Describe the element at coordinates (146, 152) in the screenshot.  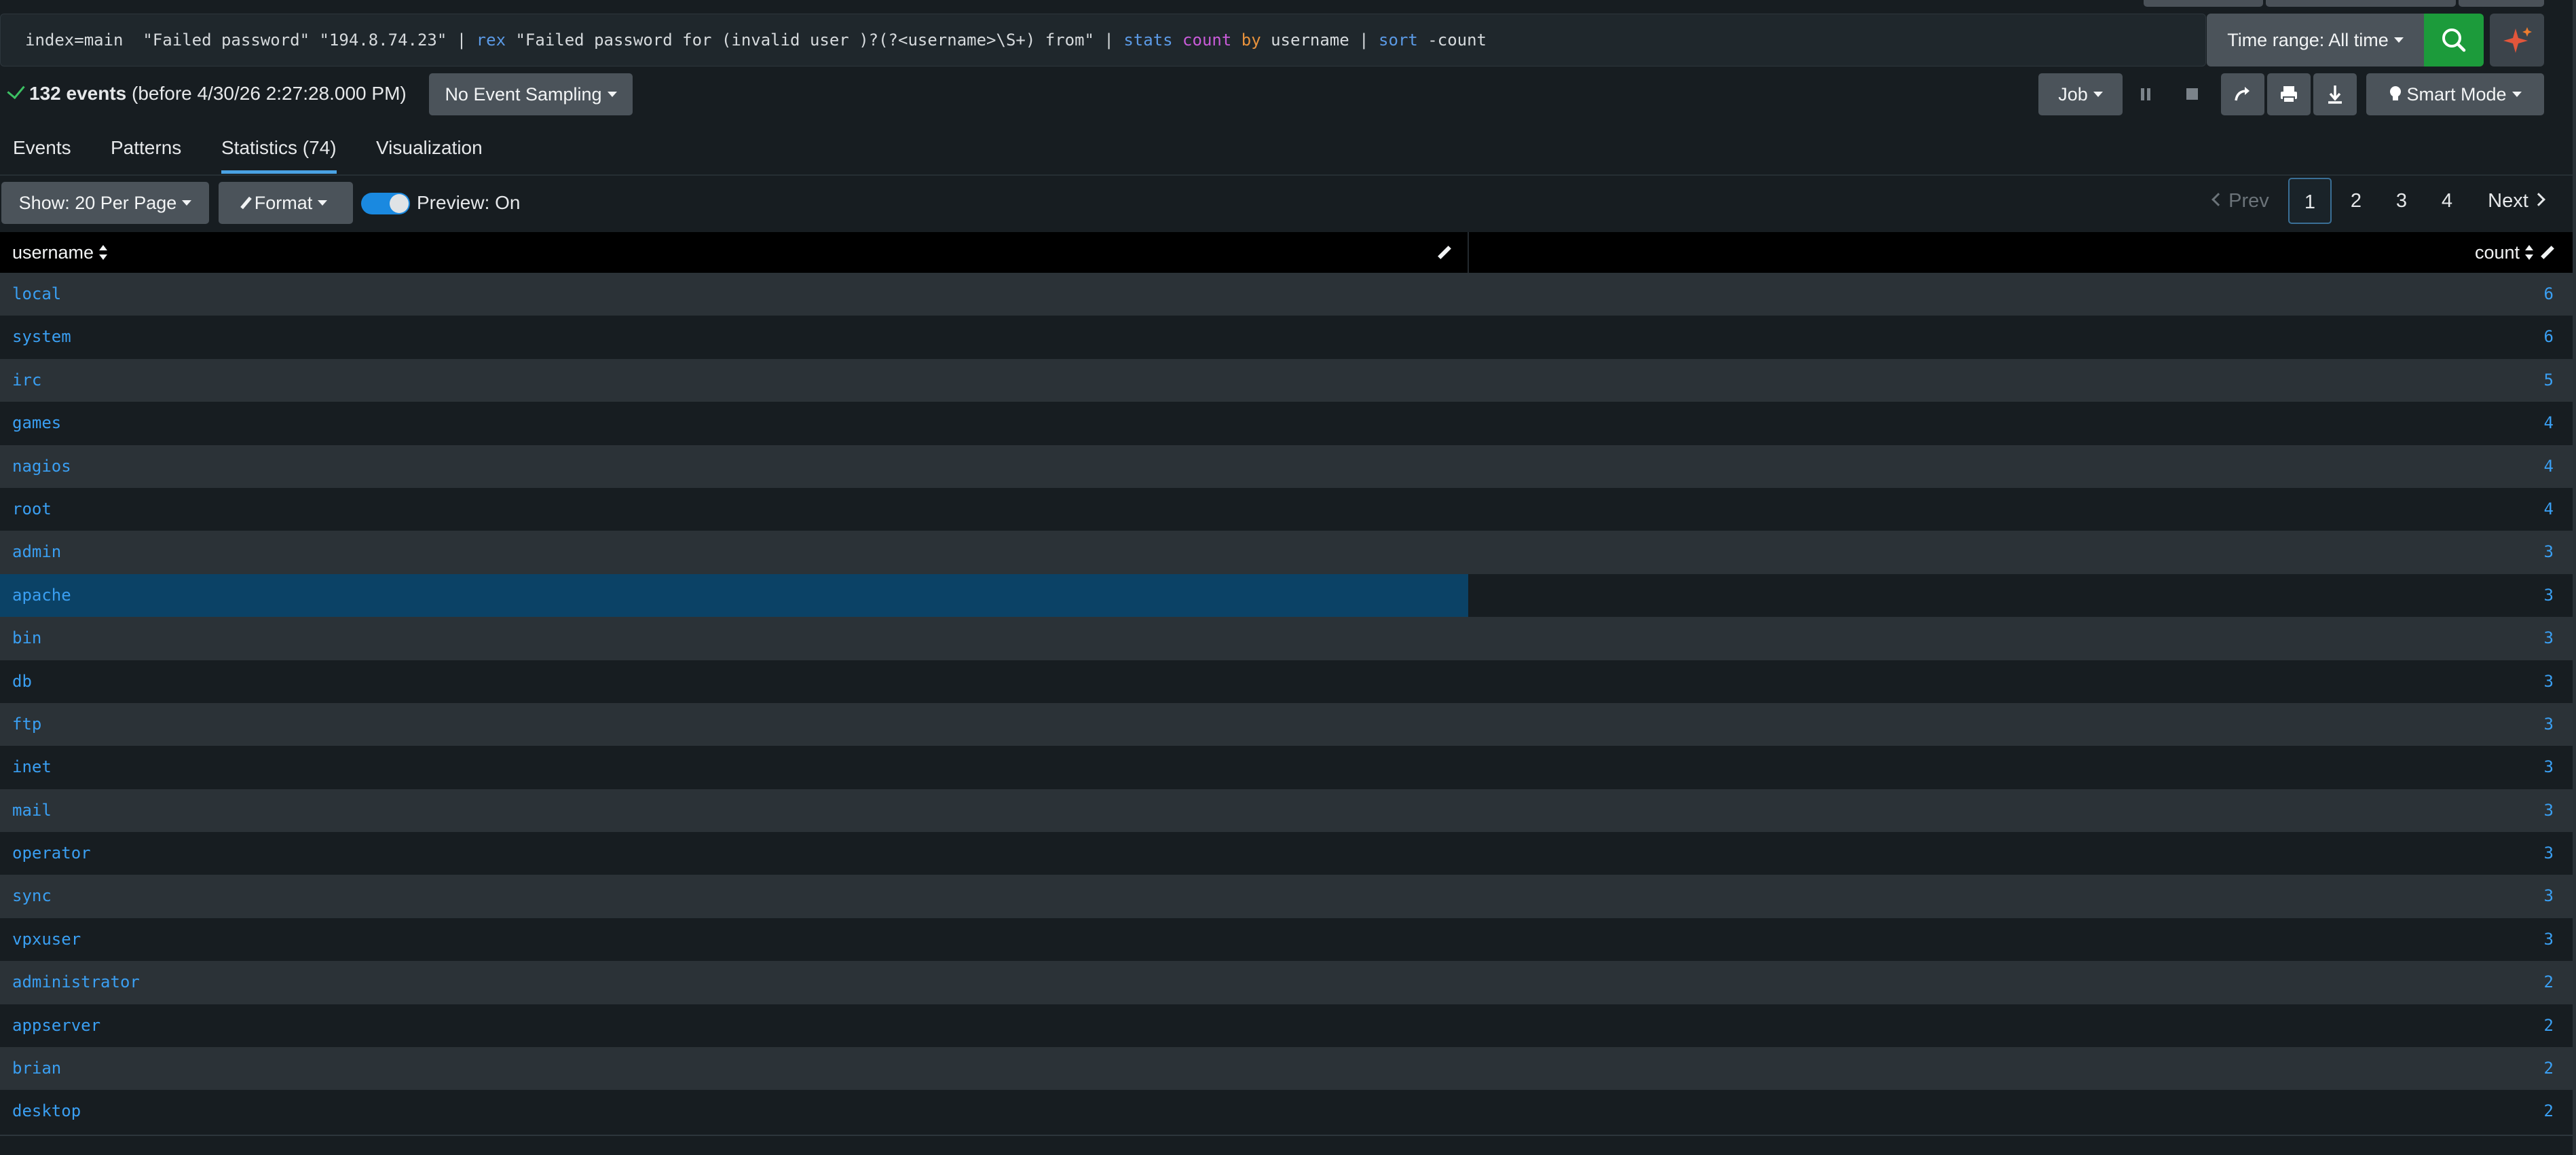
I see `tab-patterns: Patterns` at that location.